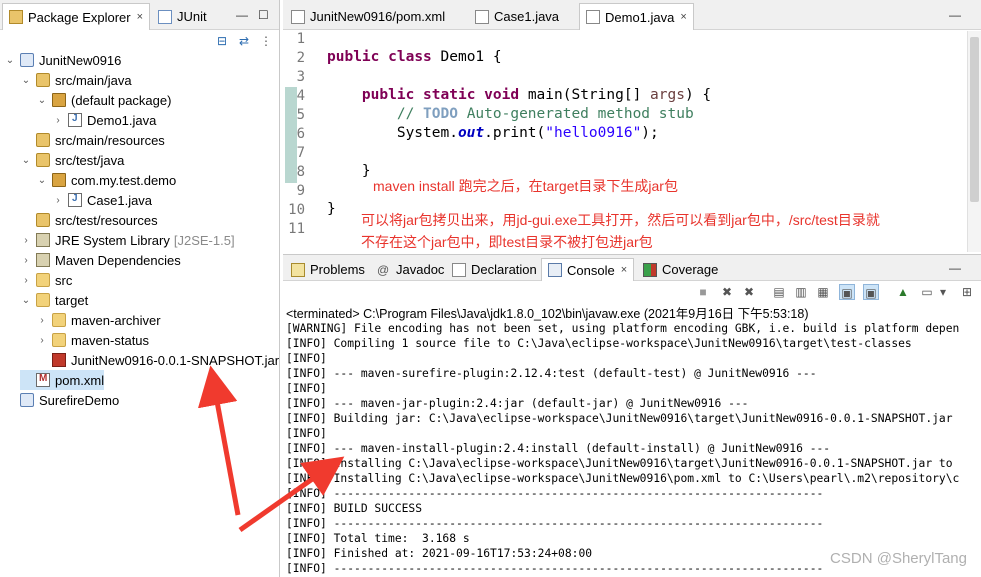 This screenshot has width=981, height=577. What do you see at coordinates (271, 449) in the screenshot?
I see `annotation-arrows` at bounding box center [271, 449].